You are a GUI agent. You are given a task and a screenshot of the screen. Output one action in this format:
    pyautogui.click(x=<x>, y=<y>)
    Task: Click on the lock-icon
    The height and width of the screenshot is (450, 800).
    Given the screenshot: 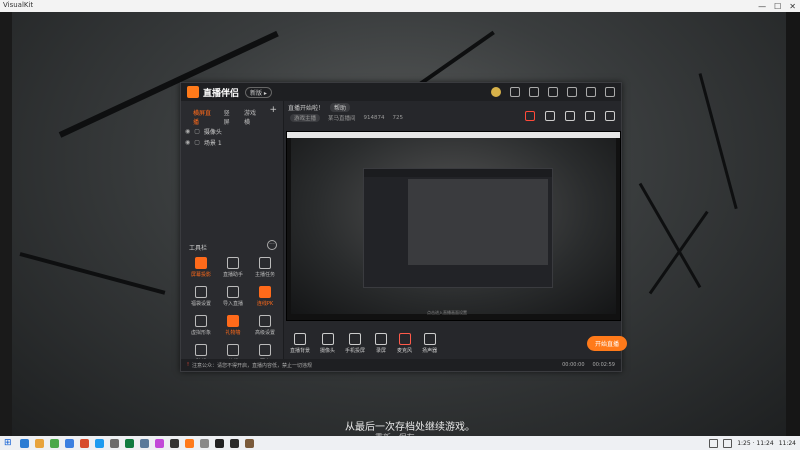 What is the action you would take?
    pyautogui.click(x=550, y=116)
    